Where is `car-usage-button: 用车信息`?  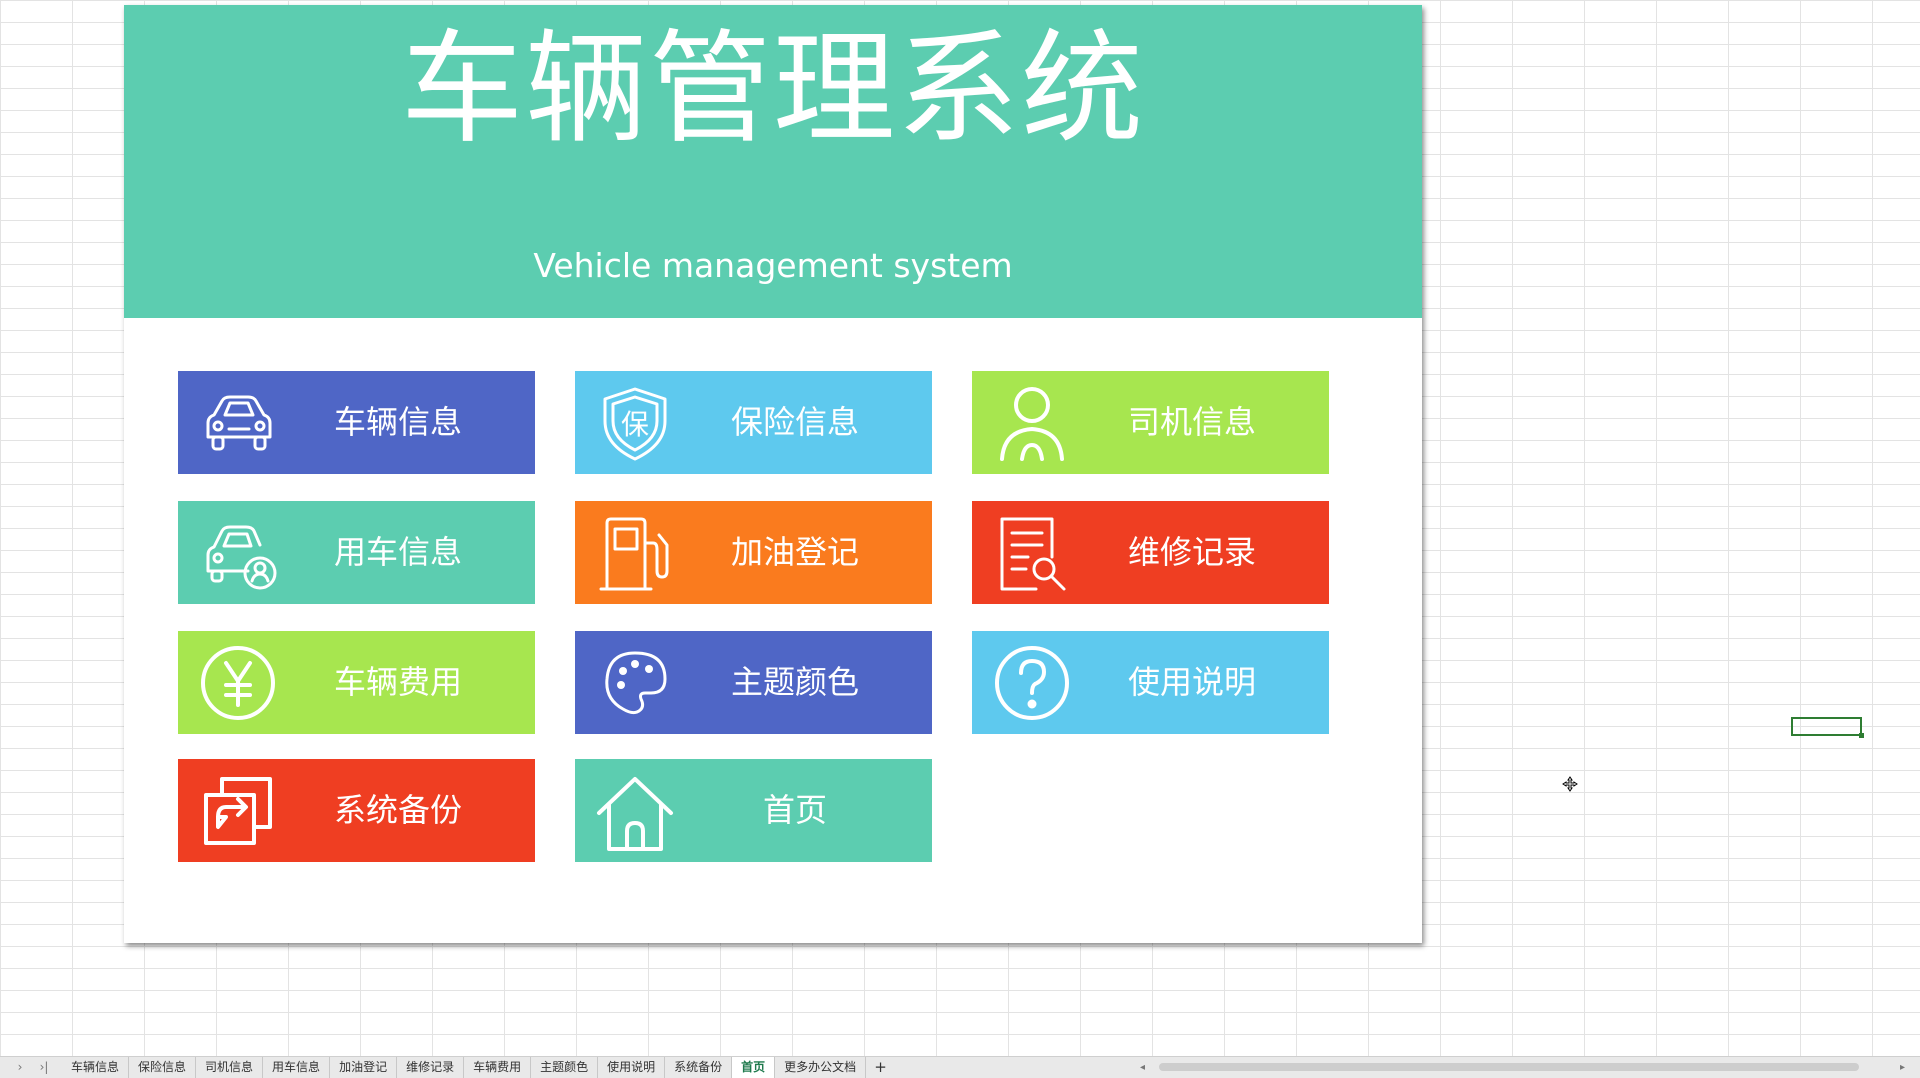 car-usage-button: 用车信息 is located at coordinates (356, 552).